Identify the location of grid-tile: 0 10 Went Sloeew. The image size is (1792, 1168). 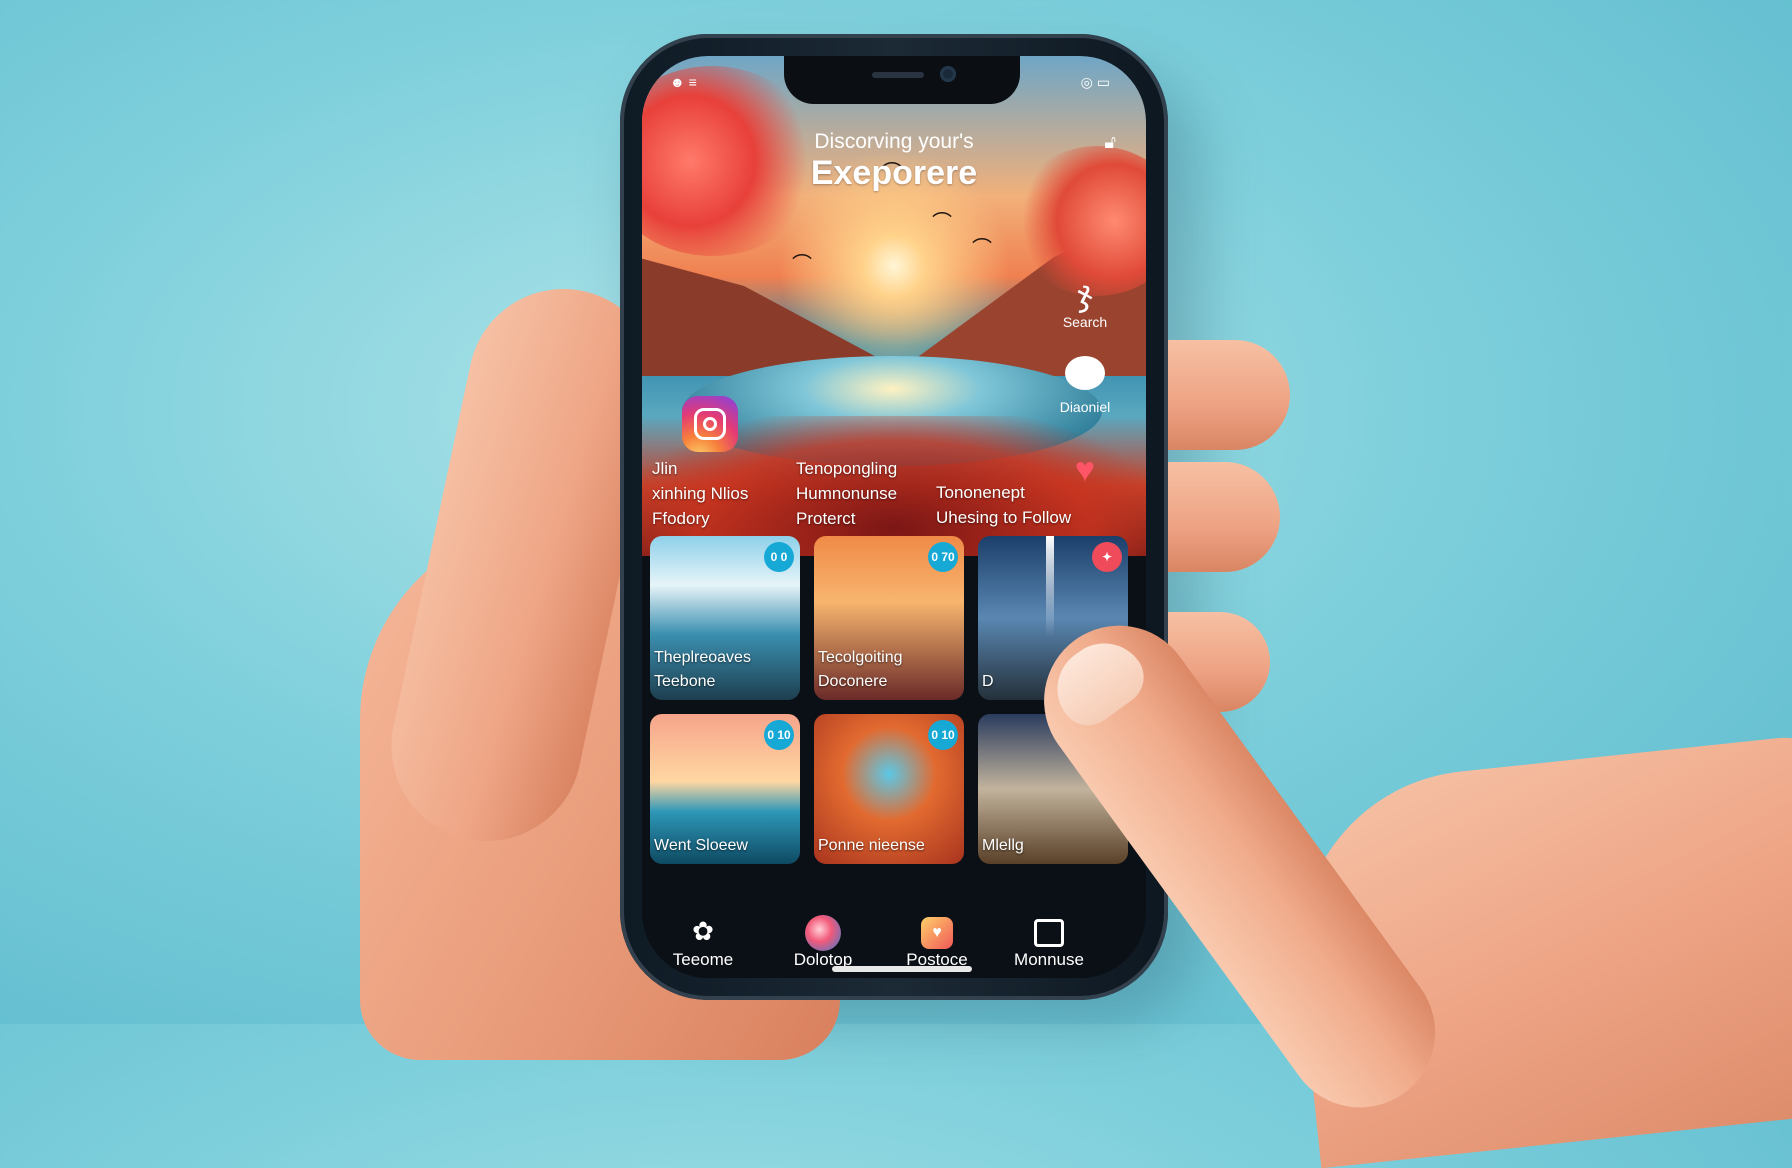
(725, 789).